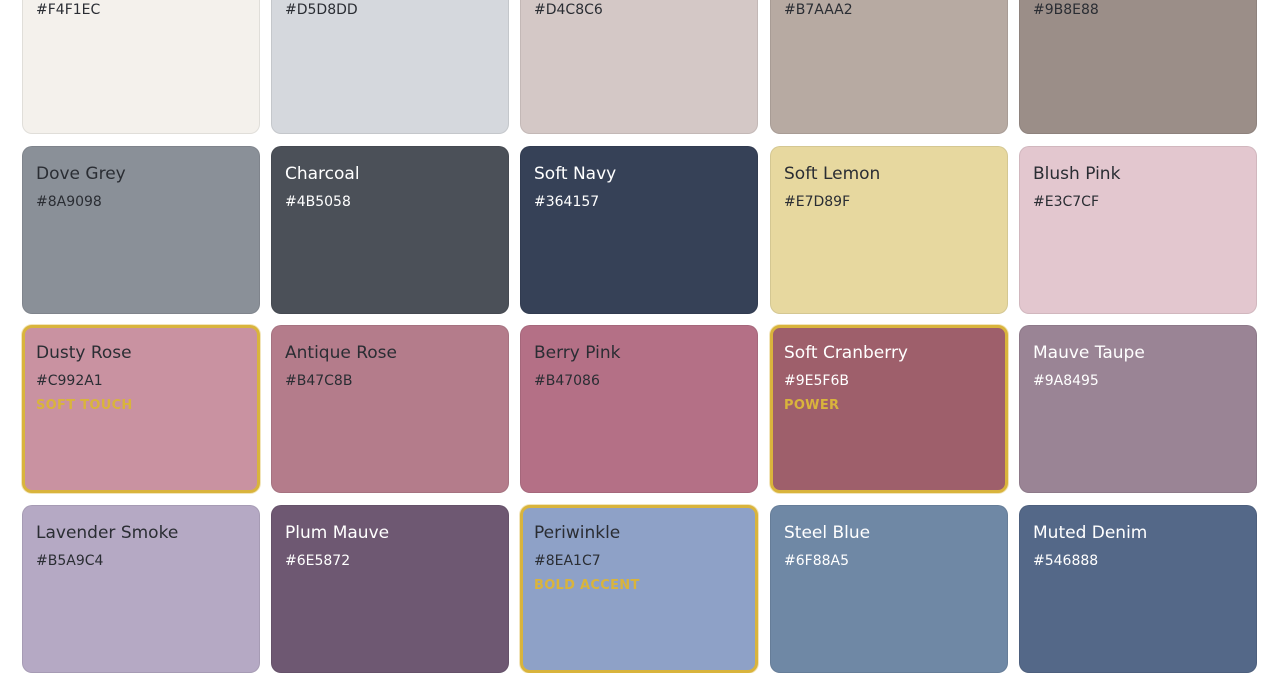 Image resolution: width=1280 pixels, height=673 pixels. I want to click on swatch-color-name: Muted Denim, so click(1090, 533).